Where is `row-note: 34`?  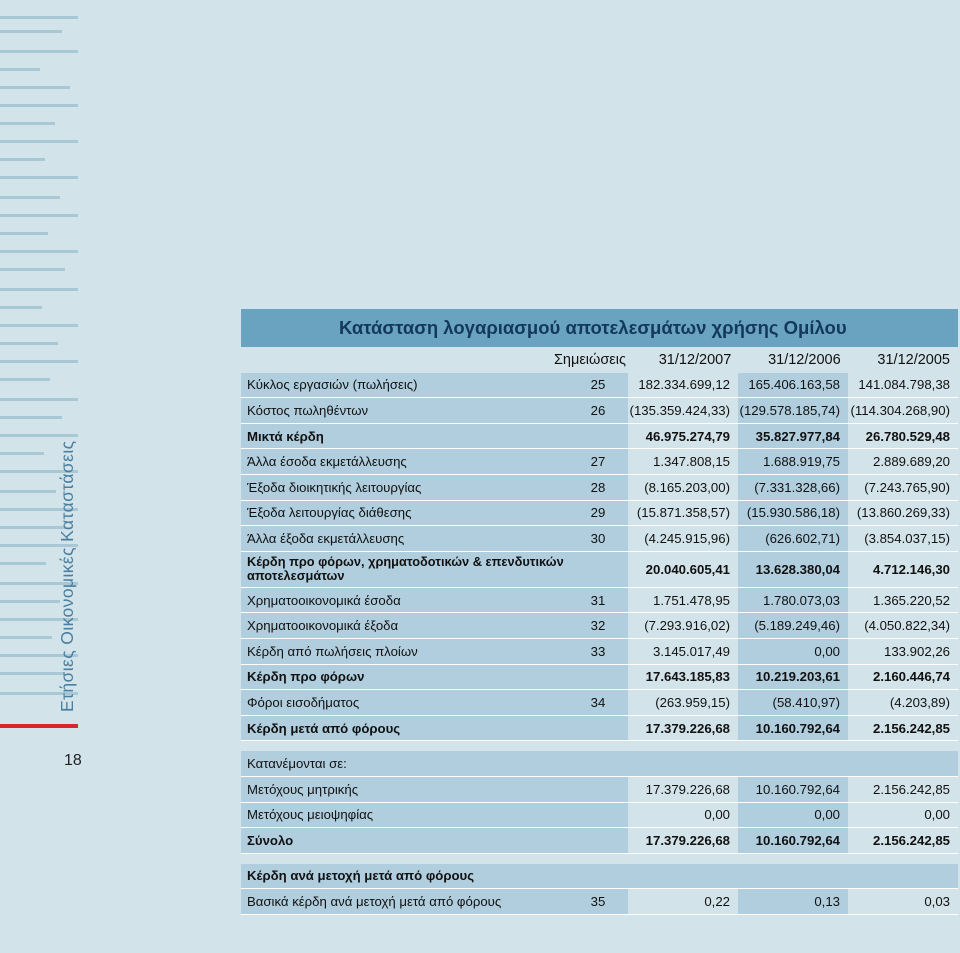
row-note: 34 is located at coordinates (598, 702).